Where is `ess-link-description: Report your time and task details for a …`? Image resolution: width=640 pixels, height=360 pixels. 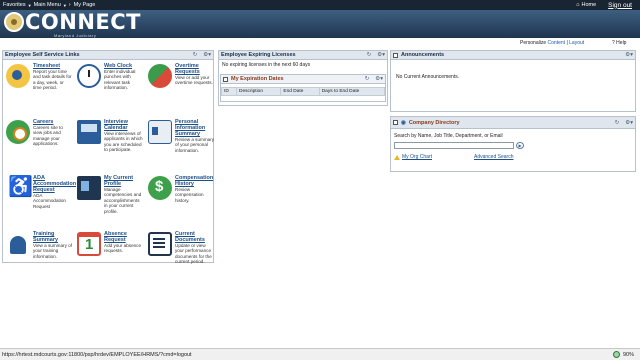
ess-link-description: Report your time and task details for a … is located at coordinates (52, 80).